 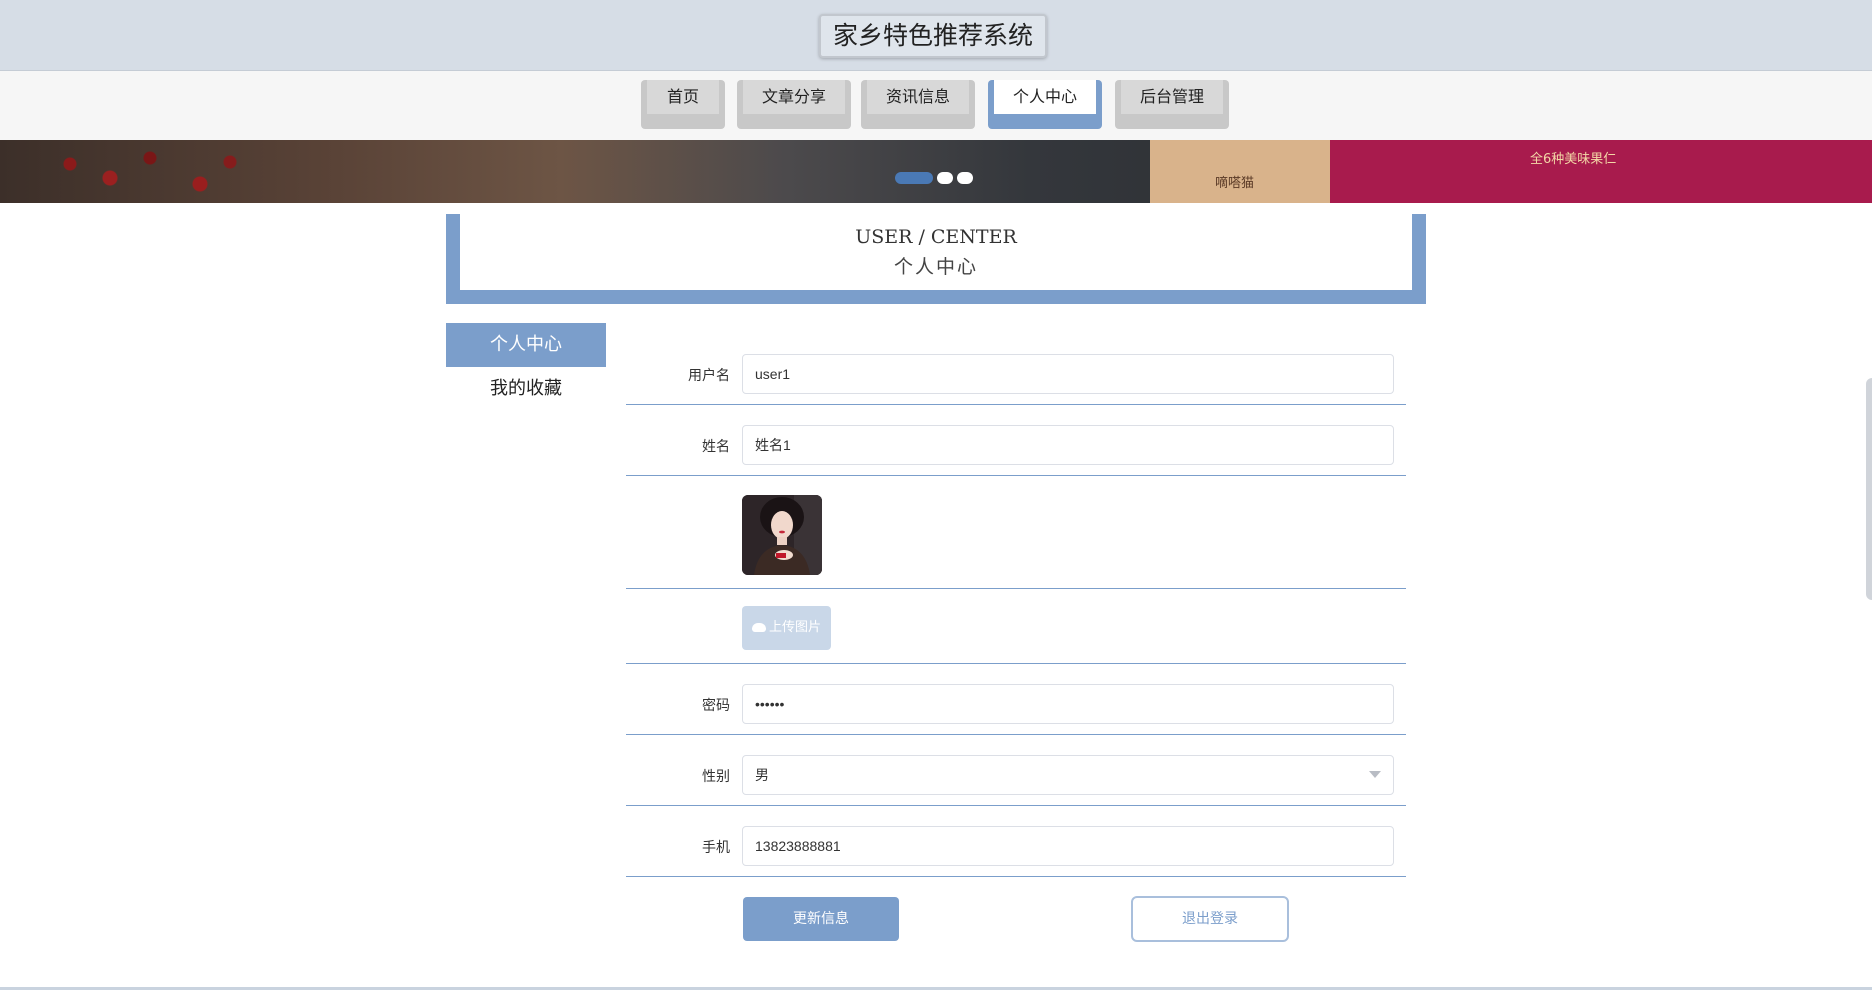 What do you see at coordinates (1045, 97) in the screenshot?
I see `nav-item-label: 个人中心` at bounding box center [1045, 97].